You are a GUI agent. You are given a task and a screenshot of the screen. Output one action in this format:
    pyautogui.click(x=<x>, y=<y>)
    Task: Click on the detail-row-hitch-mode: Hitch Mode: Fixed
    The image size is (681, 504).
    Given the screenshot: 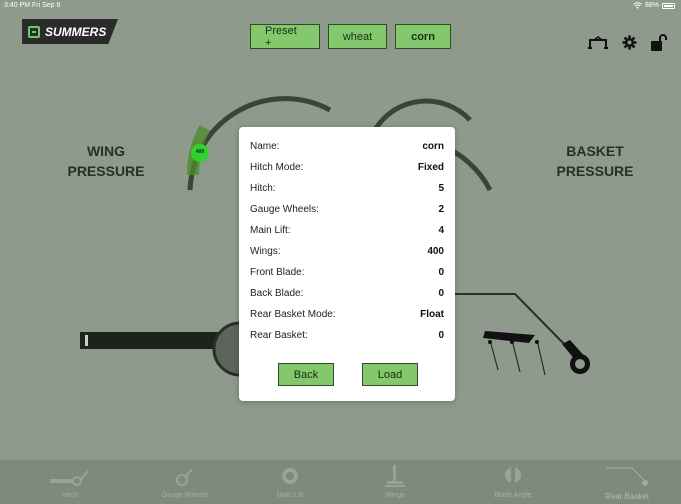 What is the action you would take?
    pyautogui.click(x=347, y=167)
    